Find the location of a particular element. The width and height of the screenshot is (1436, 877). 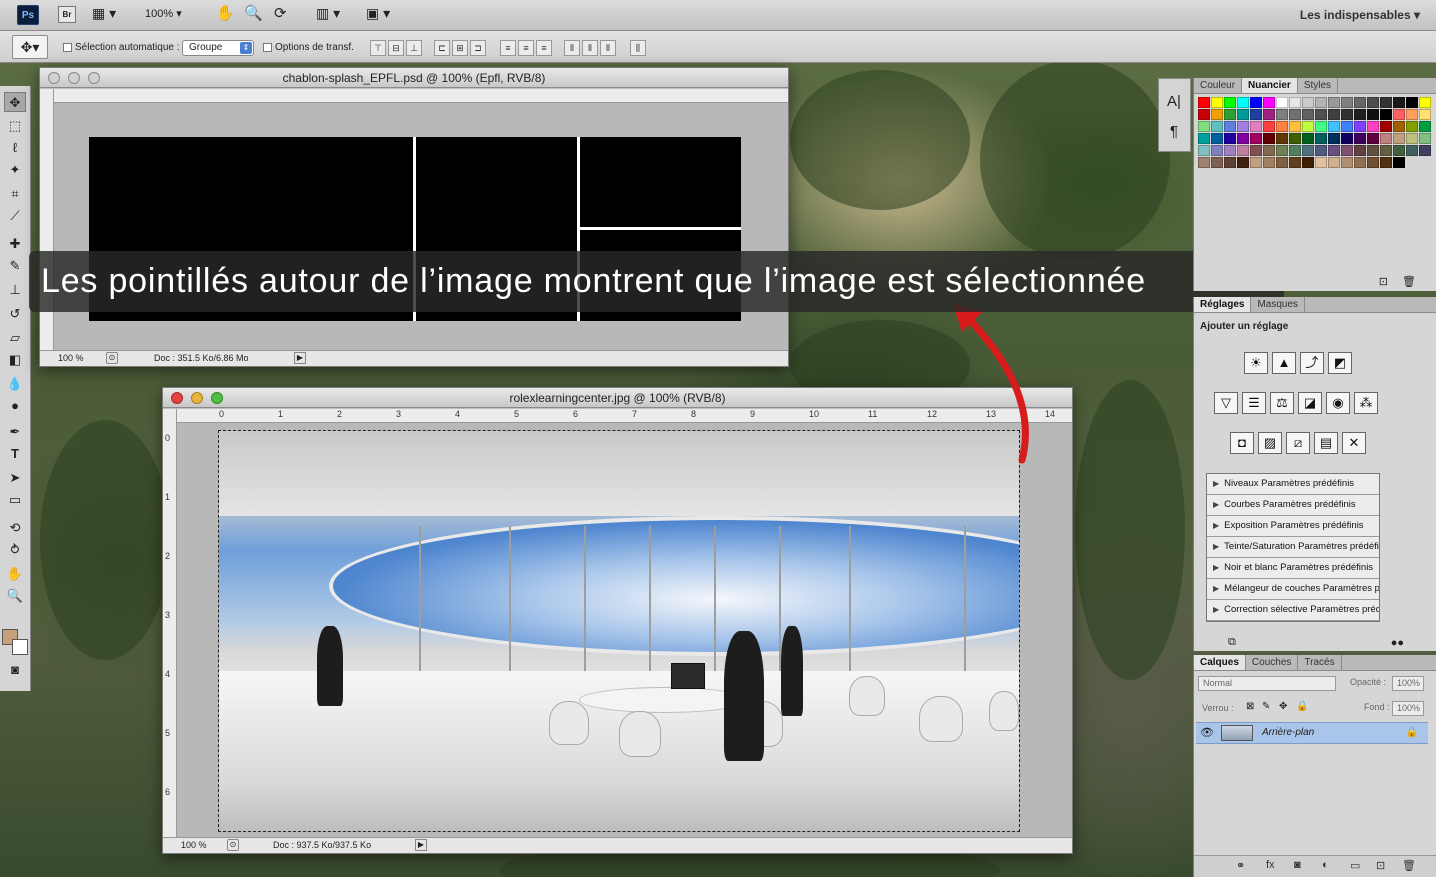

delete-swatch-icon: 🗑 is located at coordinates (1409, 281).